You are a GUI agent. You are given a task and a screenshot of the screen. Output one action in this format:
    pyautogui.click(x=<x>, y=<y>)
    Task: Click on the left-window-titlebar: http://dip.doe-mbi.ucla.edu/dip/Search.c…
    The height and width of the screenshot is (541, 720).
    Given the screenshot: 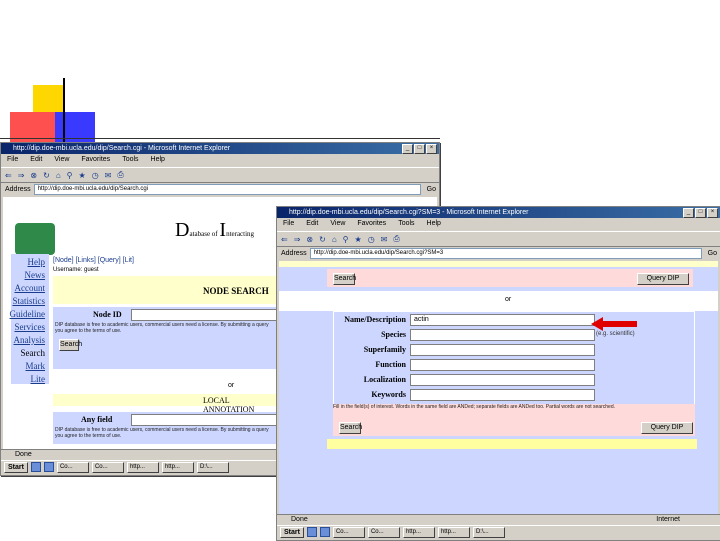 What is the action you would take?
    pyautogui.click(x=220, y=148)
    